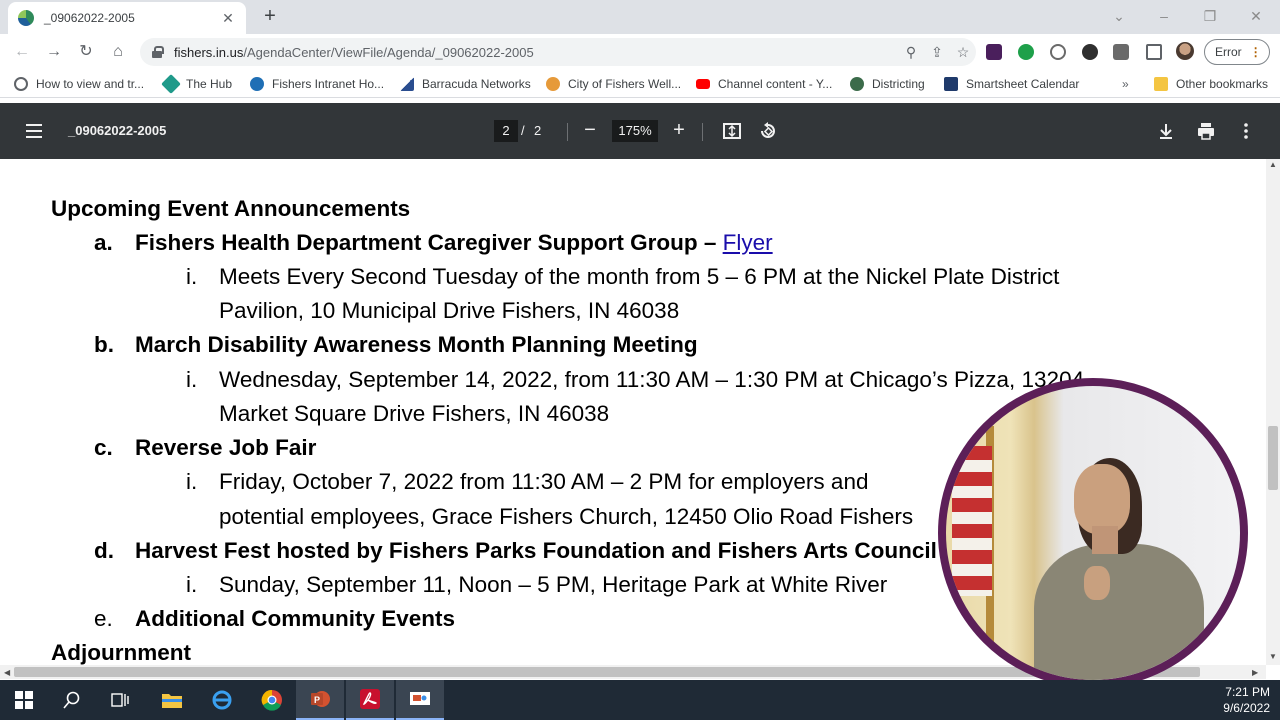 This screenshot has width=1280, height=720. Describe the element at coordinates (1273, 656) in the screenshot. I see `scroll-down-arrow-icon: ▼` at that location.